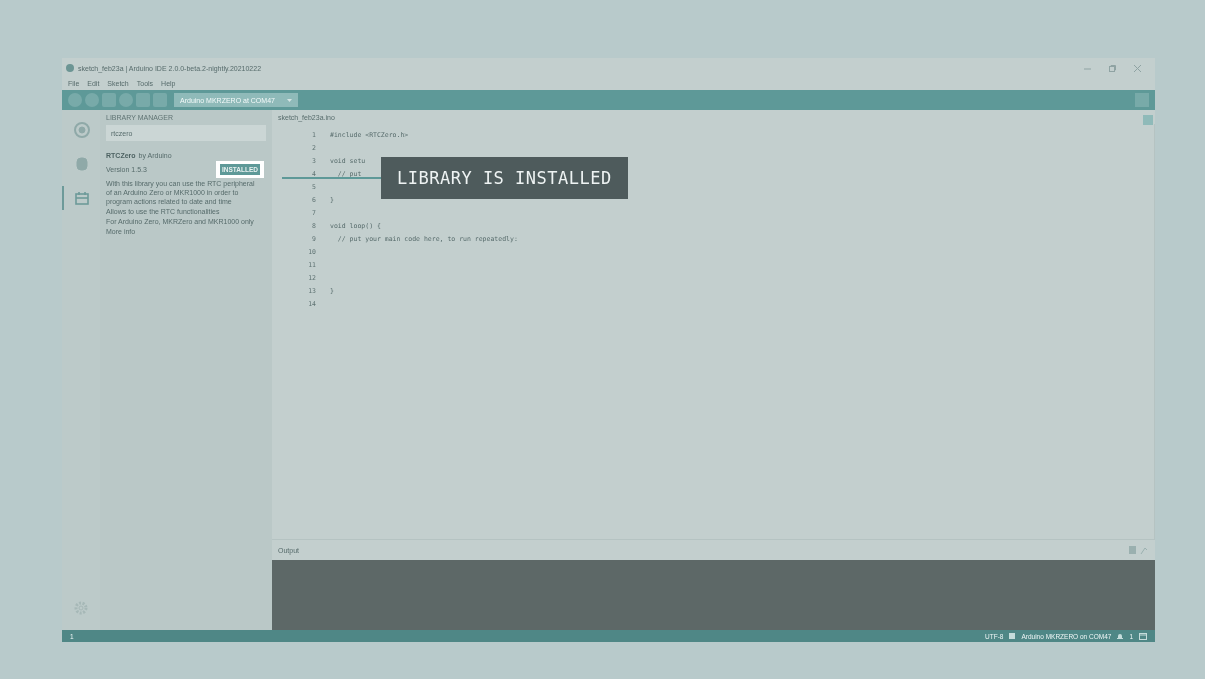  I want to click on debug-button, so click(109, 100).